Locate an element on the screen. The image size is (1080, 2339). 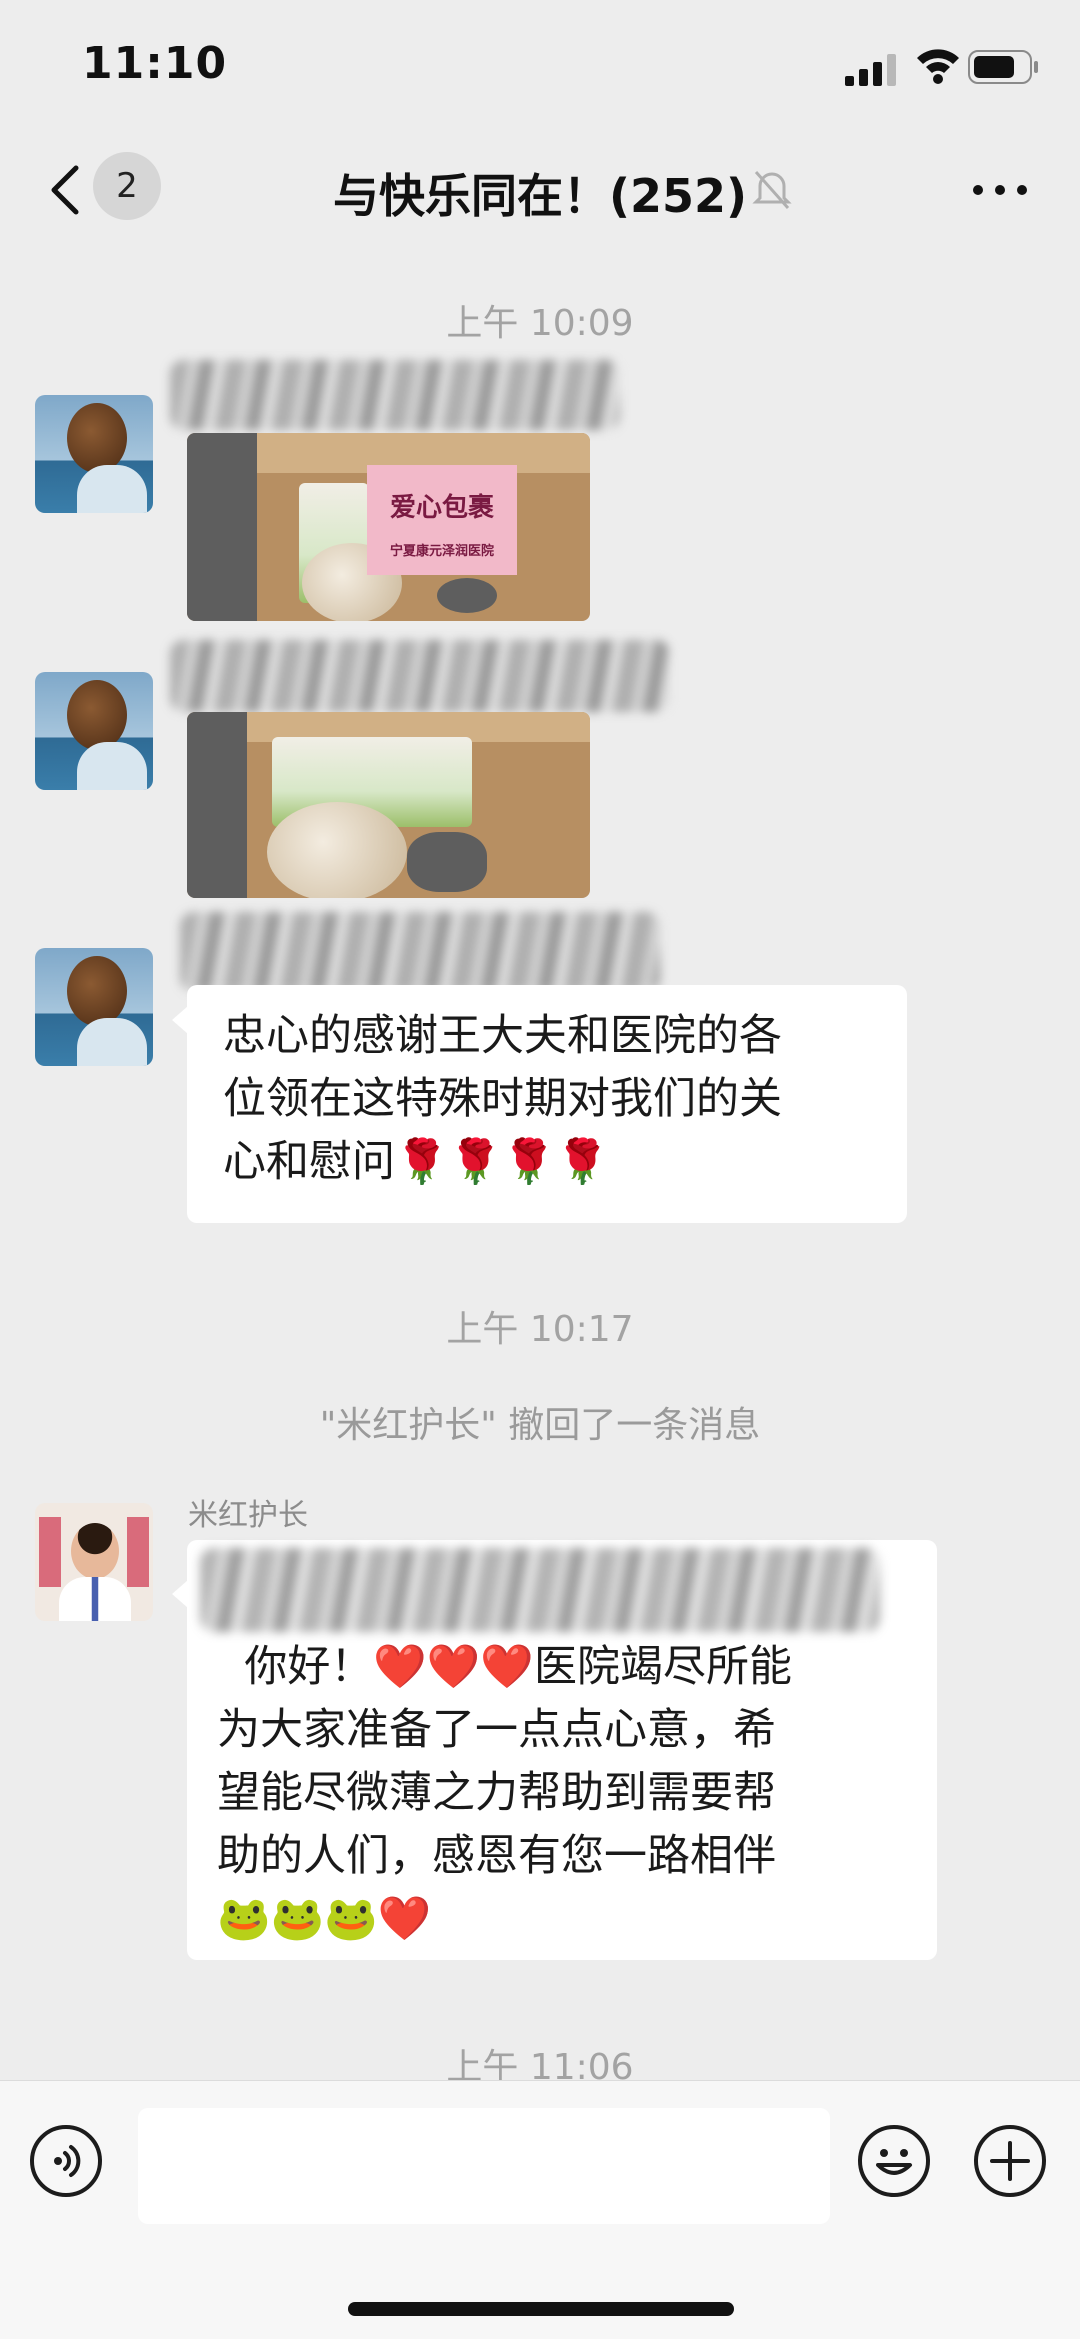
message-input is located at coordinates (484, 2166).